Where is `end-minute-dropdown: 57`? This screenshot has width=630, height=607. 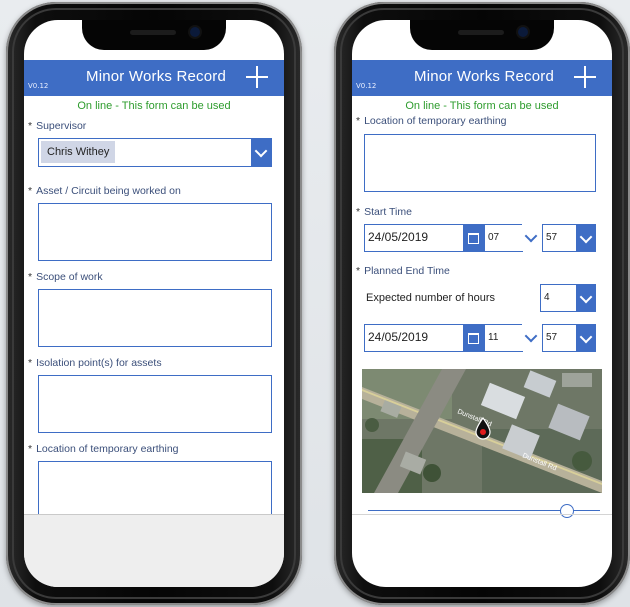 end-minute-dropdown: 57 is located at coordinates (559, 338).